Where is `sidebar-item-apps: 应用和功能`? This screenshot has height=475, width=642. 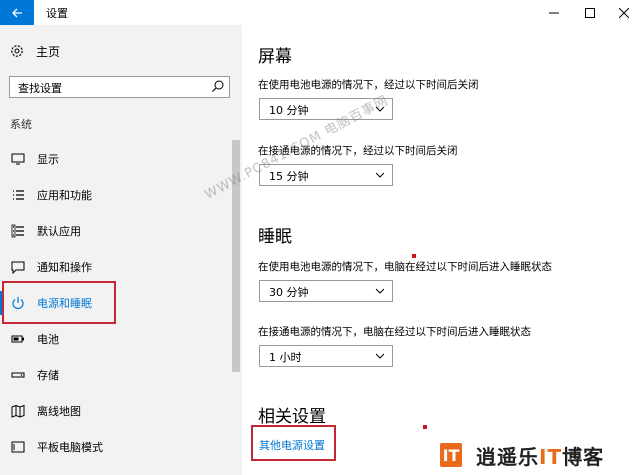
sidebar-item-apps: 应用和功能 is located at coordinates (116, 195).